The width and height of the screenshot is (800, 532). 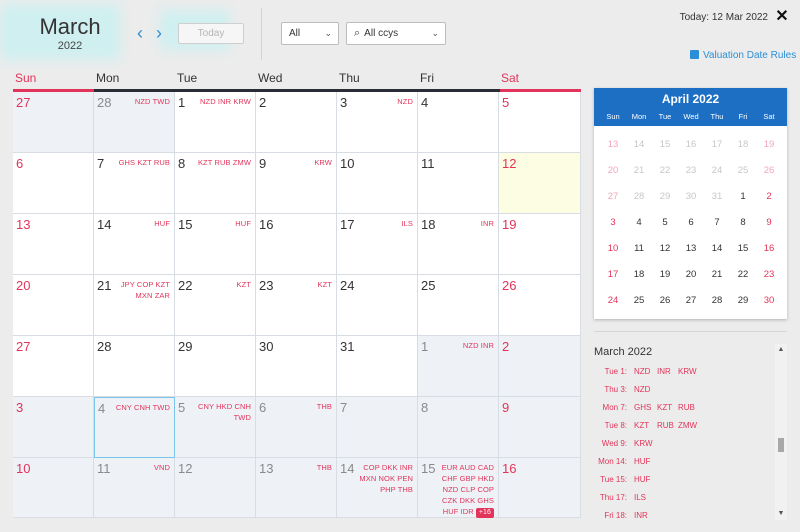 What do you see at coordinates (540, 122) in the screenshot?
I see `day-cell: 5` at bounding box center [540, 122].